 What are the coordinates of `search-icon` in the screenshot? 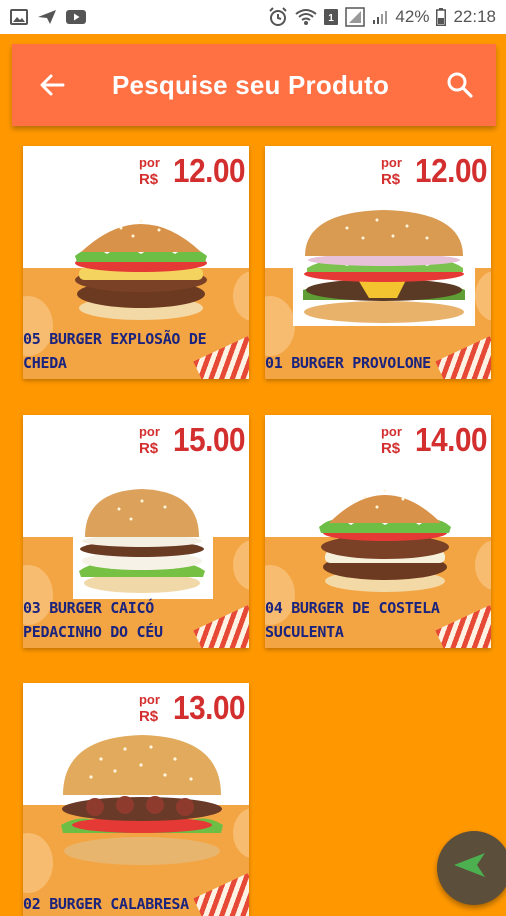 It's located at (460, 85).